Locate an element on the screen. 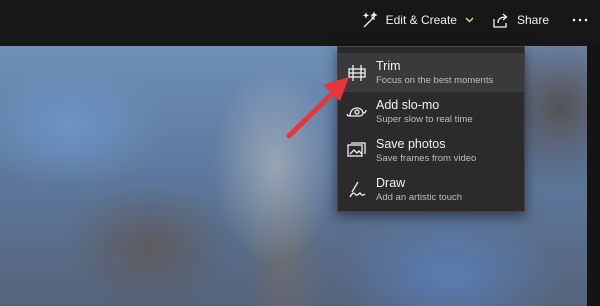  chevron-down-icon is located at coordinates (469, 20).